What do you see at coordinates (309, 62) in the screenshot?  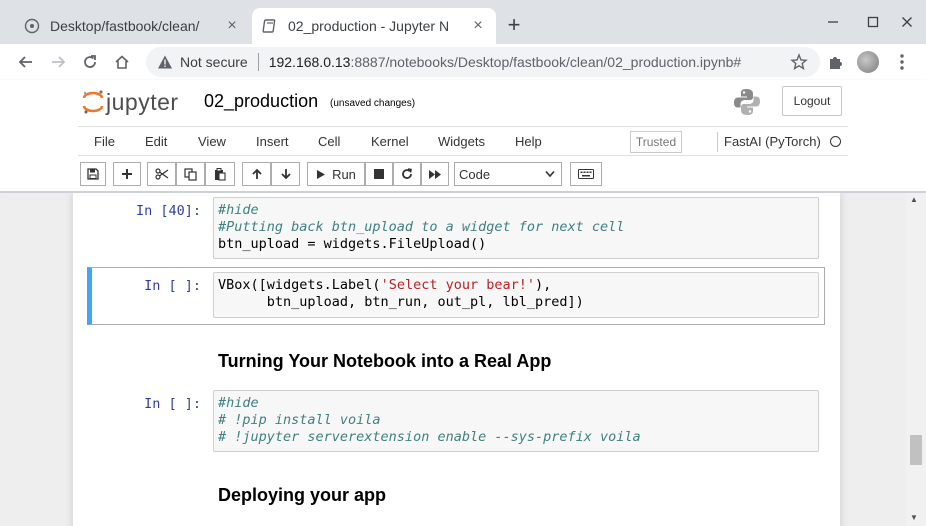 I see `url-host: 192.168.0.13` at bounding box center [309, 62].